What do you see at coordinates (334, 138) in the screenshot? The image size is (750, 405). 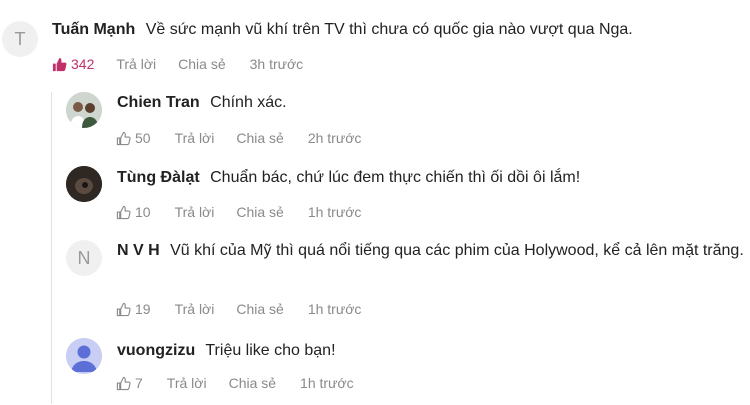 I see `comment-time: 2h trước` at bounding box center [334, 138].